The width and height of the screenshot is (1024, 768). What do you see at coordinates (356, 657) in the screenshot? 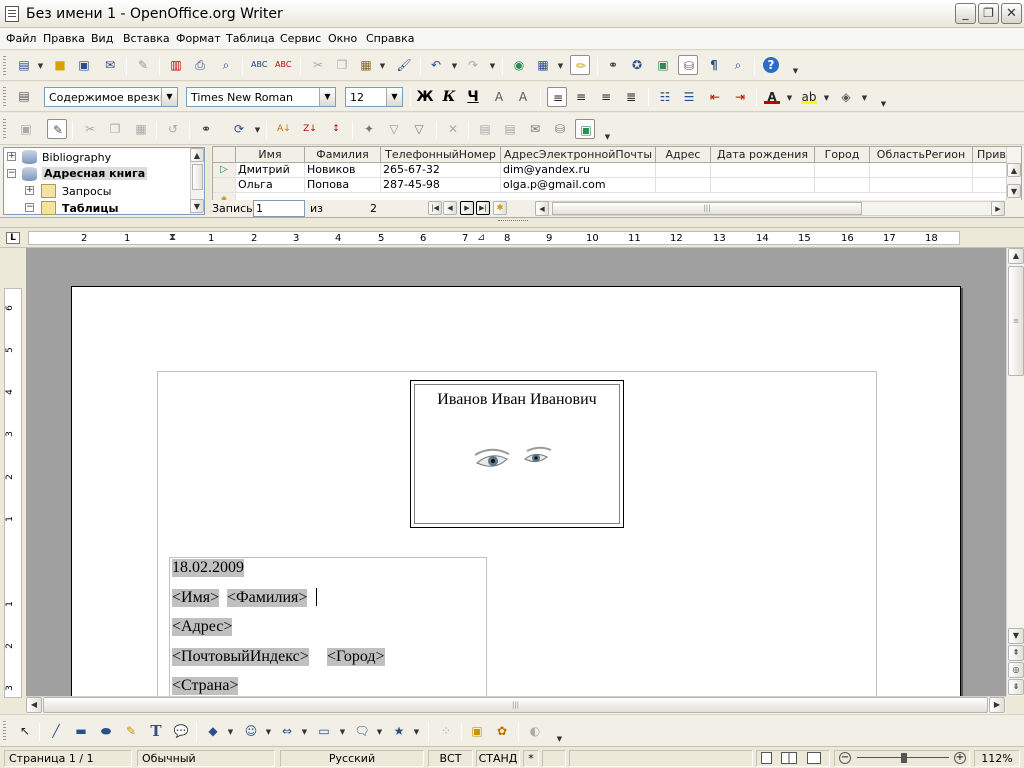
I see `city-field: <Город>` at bounding box center [356, 657].